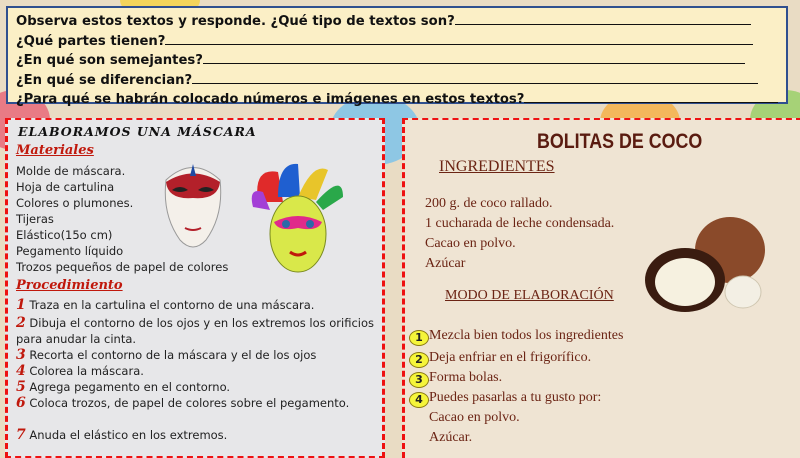 Image resolution: width=800 pixels, height=458 pixels. What do you see at coordinates (466, 377) in the screenshot?
I see `method-step: Forma bolas.` at bounding box center [466, 377].